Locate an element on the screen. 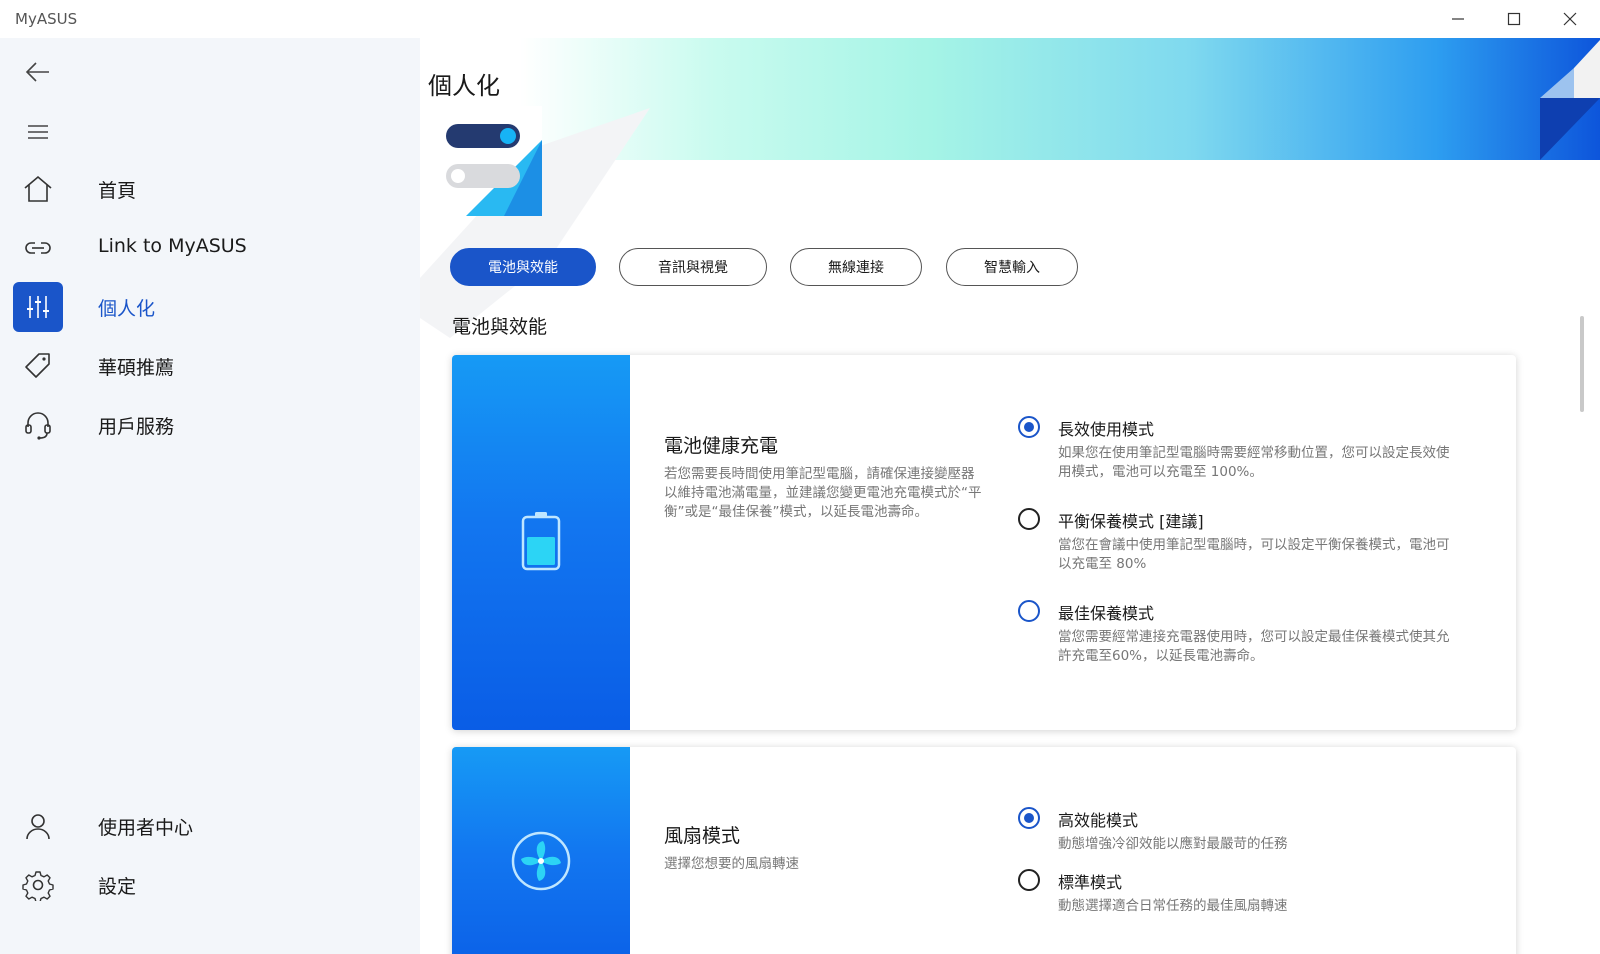  scrollbar is located at coordinates (1582, 364).